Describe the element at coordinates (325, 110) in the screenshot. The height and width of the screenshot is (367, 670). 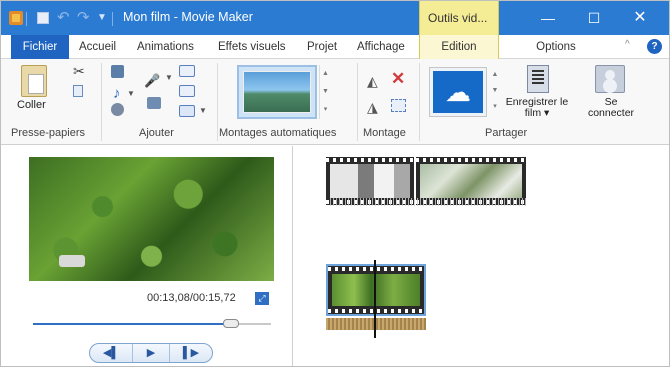
I see `gallery-more-icon: ▾` at that location.